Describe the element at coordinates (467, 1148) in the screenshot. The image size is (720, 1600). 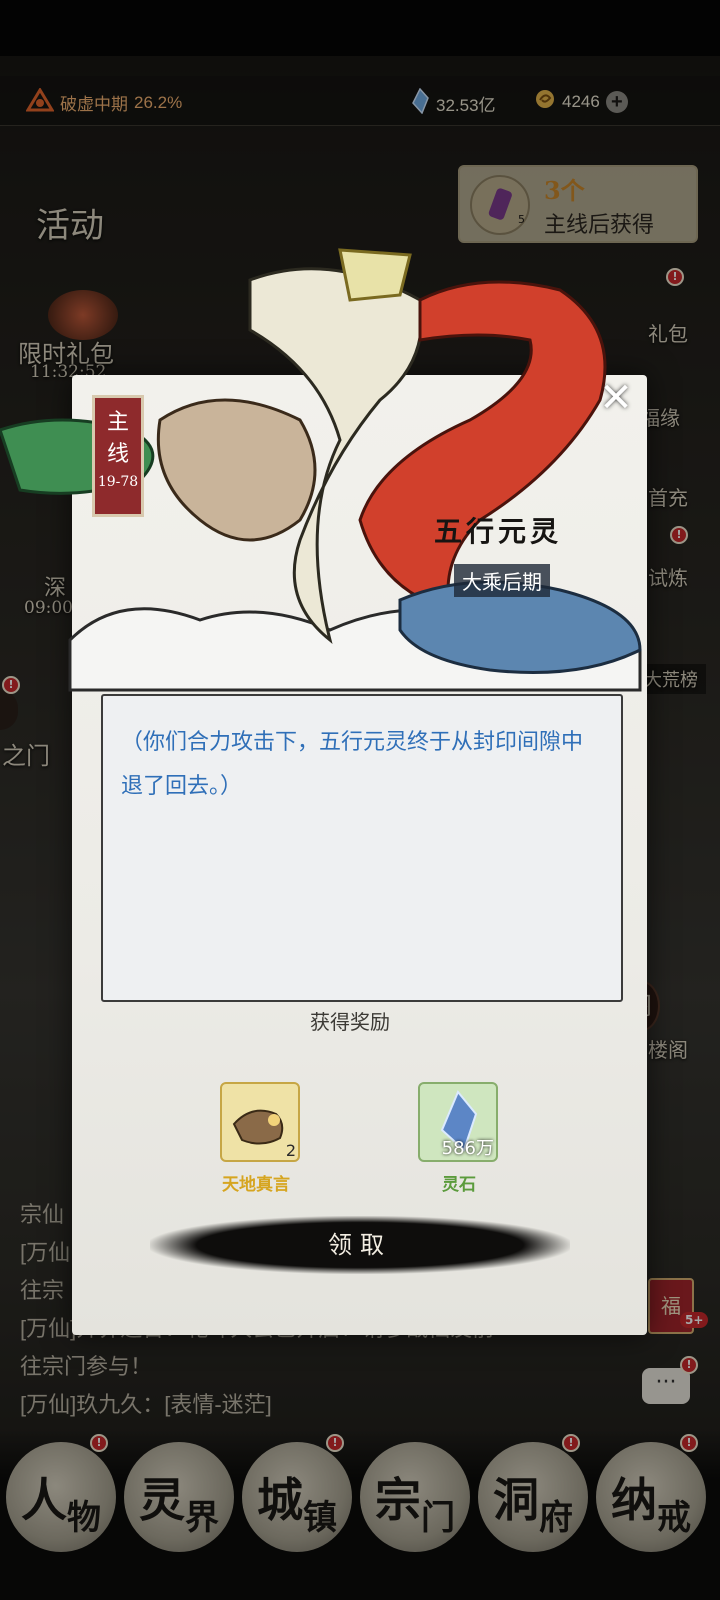
I see `reward-qty: 586万` at that location.